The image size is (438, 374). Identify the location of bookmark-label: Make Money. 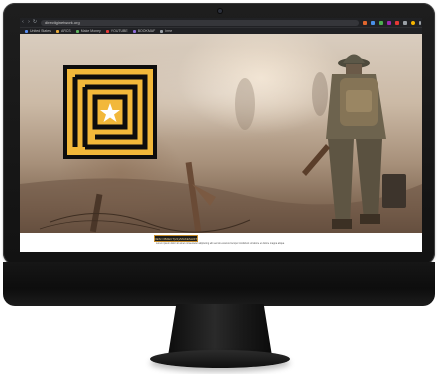
(90, 31).